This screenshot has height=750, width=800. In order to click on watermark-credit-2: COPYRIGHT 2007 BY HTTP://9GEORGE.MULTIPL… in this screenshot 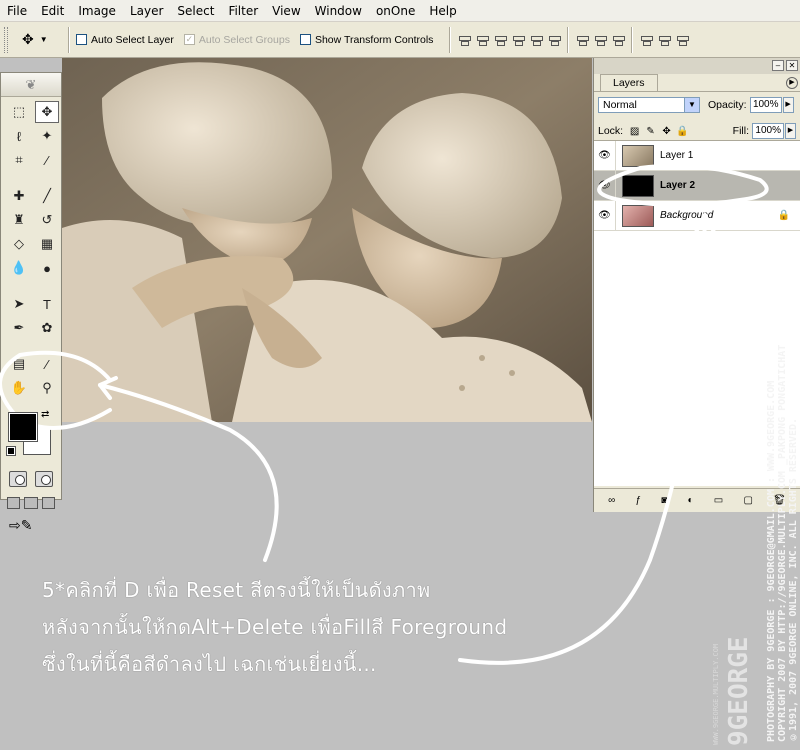, I will do `click(782, 543)`.